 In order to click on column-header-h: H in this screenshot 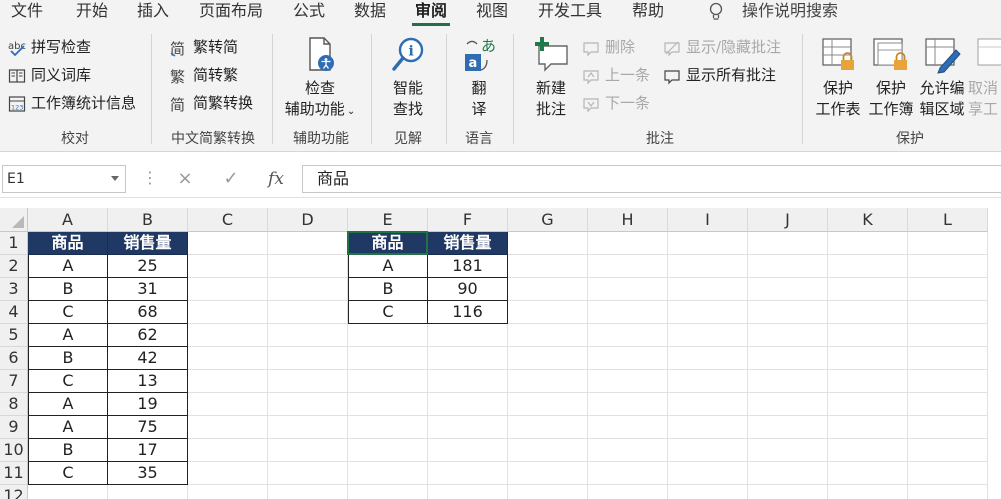, I will do `click(628, 220)`.